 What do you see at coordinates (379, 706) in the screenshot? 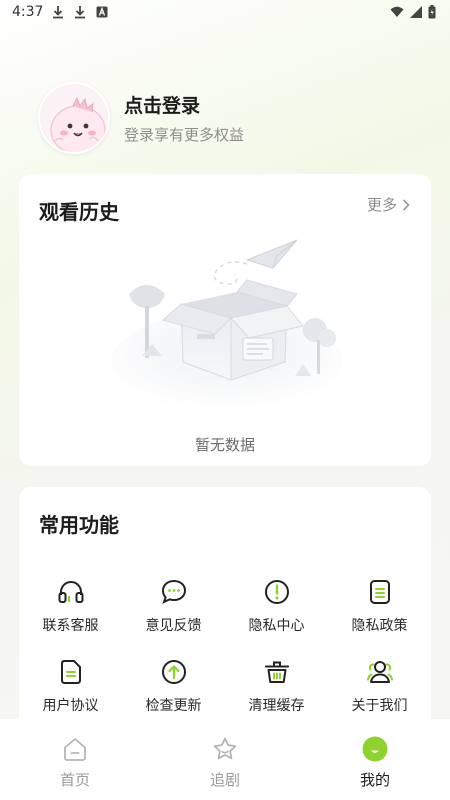
I see `function-label: 关于我们` at bounding box center [379, 706].